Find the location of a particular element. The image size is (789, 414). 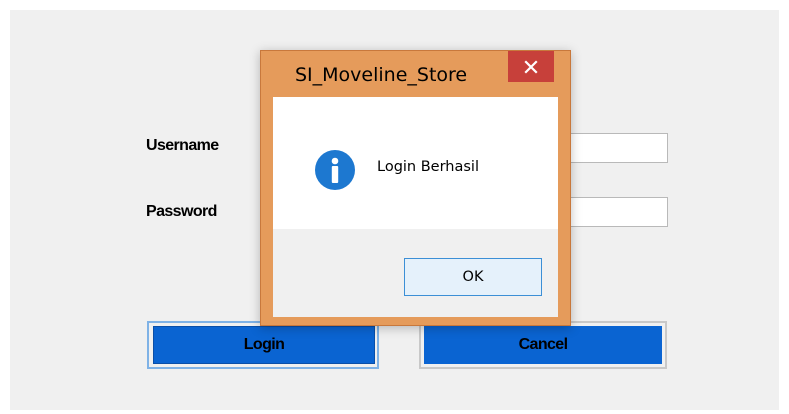

password-label: Password is located at coordinates (181, 211).